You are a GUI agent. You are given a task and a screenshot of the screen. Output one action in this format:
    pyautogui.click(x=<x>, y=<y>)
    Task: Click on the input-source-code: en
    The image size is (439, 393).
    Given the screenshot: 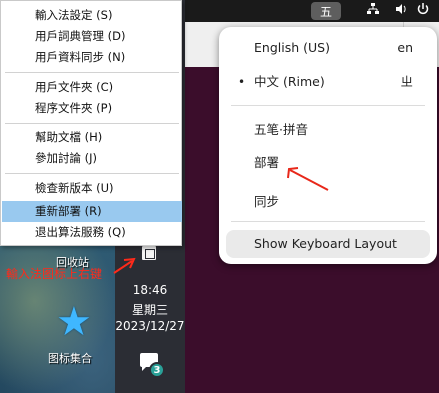 What is the action you would take?
    pyautogui.click(x=405, y=47)
    